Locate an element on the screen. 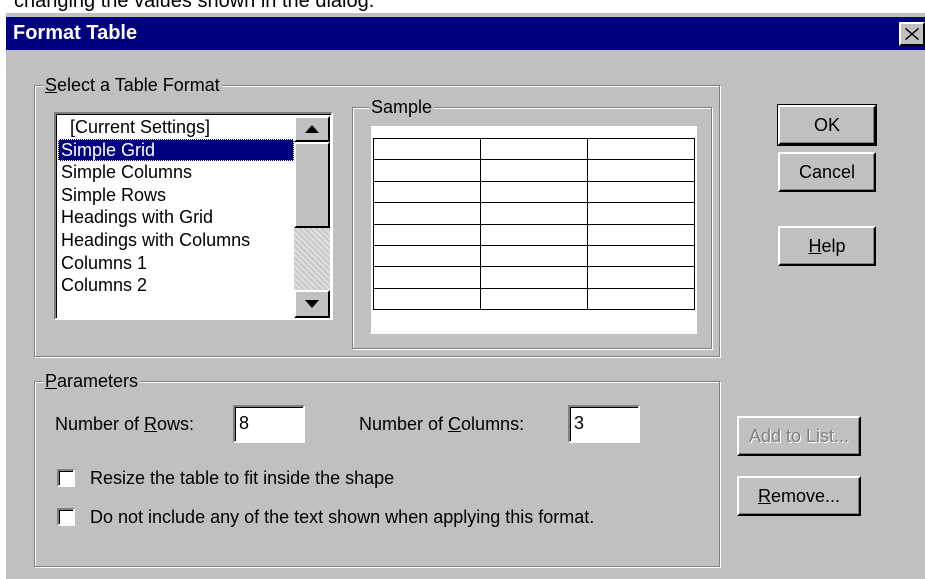 The height and width of the screenshot is (579, 925). page-caption: changing the values shown in the dialog. is located at coordinates (194, 6).